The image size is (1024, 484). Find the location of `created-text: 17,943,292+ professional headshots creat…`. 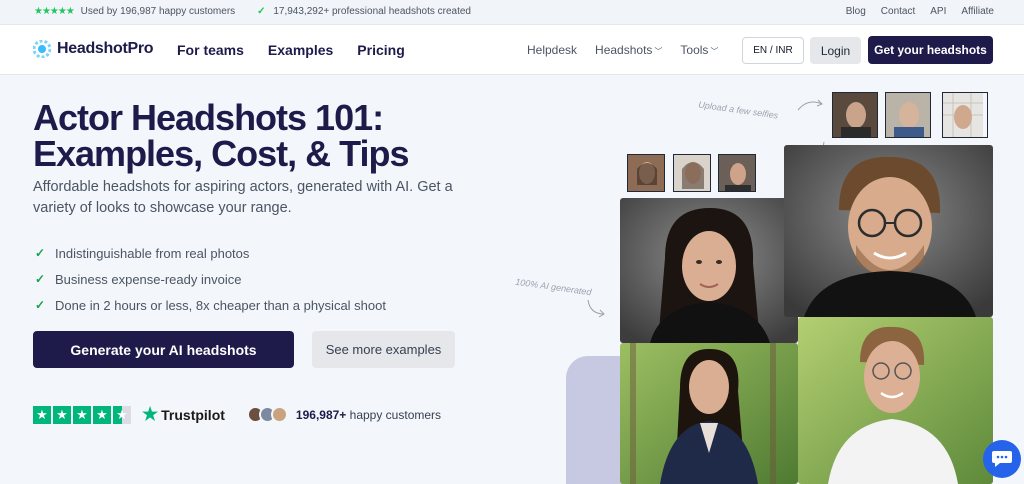

created-text: 17,943,292+ professional headshots creat… is located at coordinates (372, 11).